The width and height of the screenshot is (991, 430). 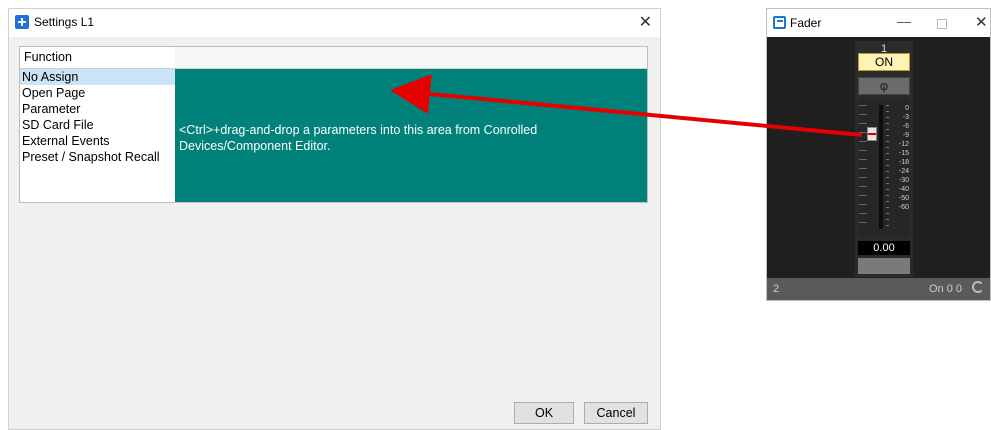 What do you see at coordinates (903, 153) in the screenshot?
I see `scale-label: -15` at bounding box center [903, 153].